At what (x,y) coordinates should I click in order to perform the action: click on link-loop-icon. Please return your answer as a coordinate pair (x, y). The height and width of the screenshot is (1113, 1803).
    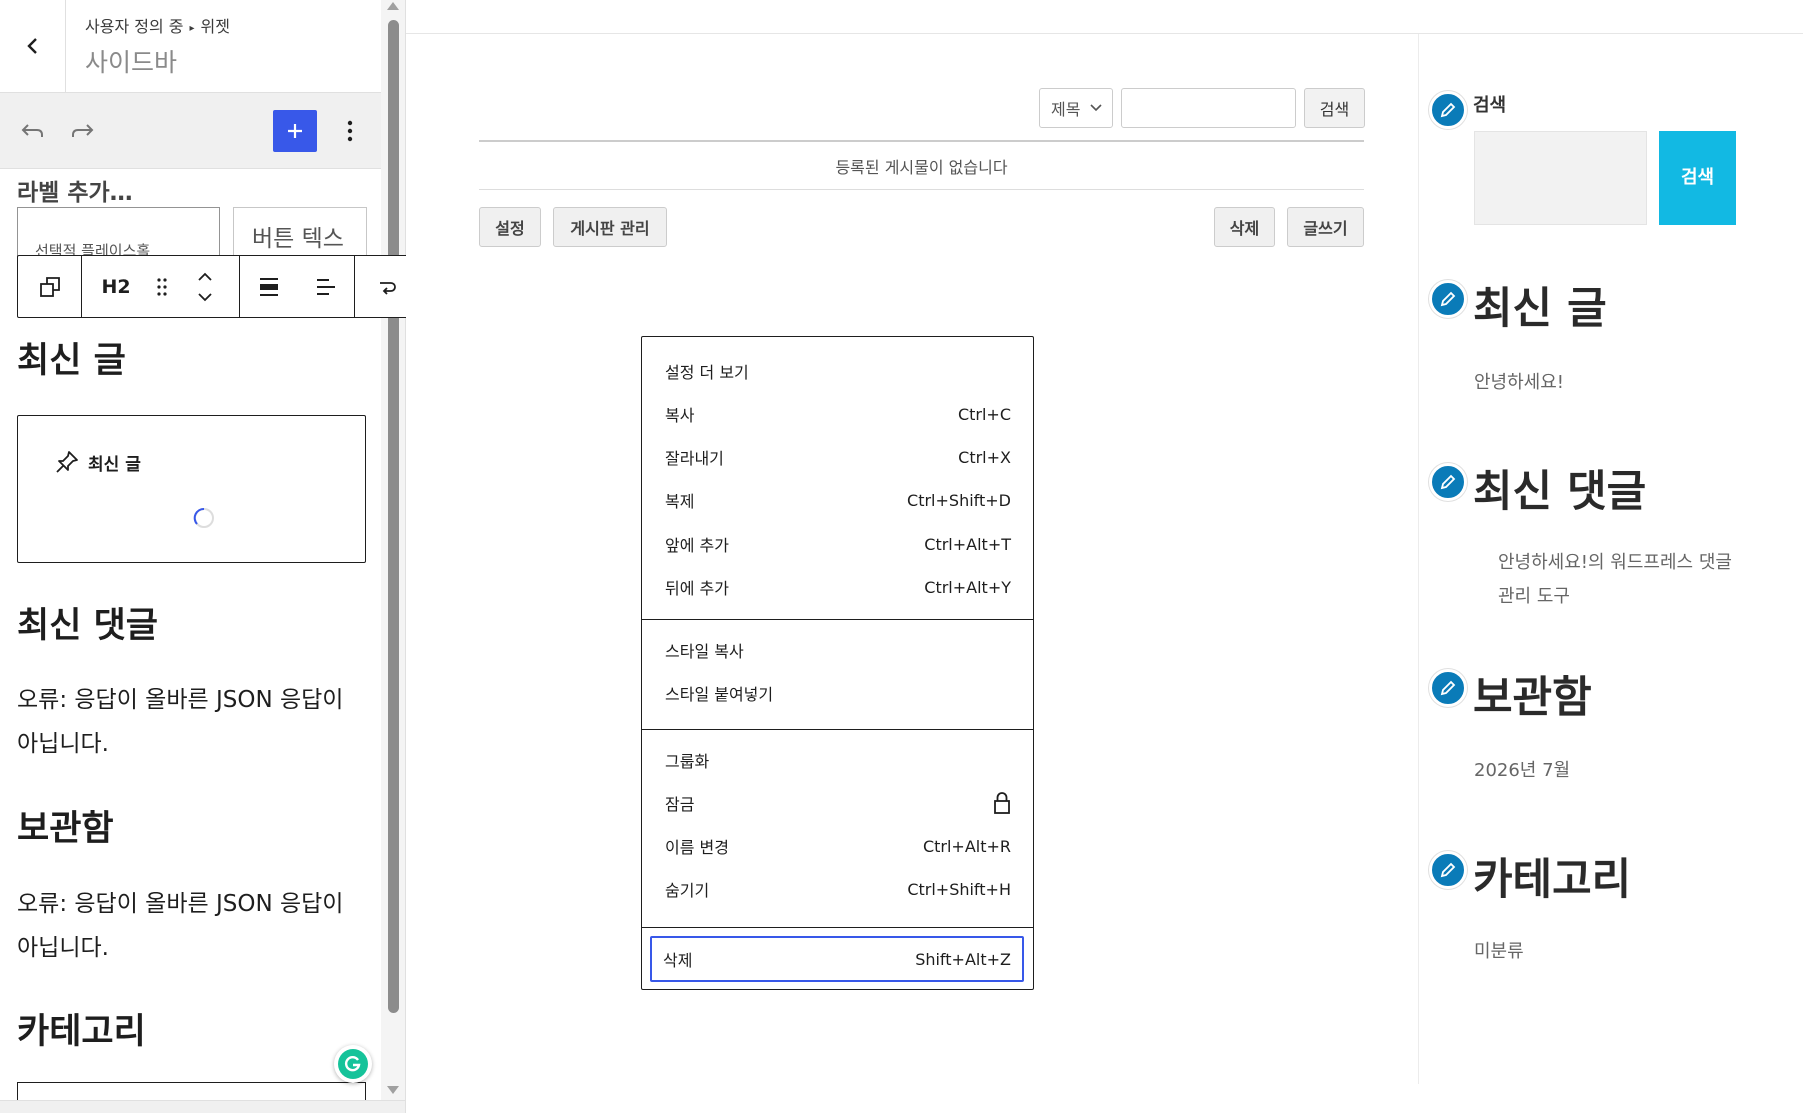
    Looking at the image, I should click on (387, 288).